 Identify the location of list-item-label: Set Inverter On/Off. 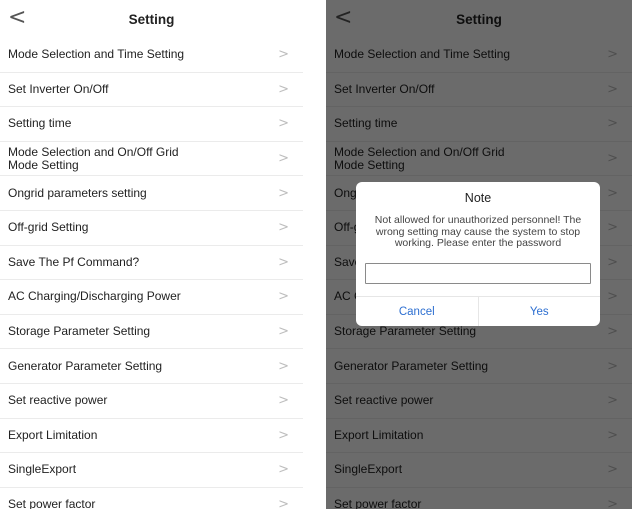
(58, 88).